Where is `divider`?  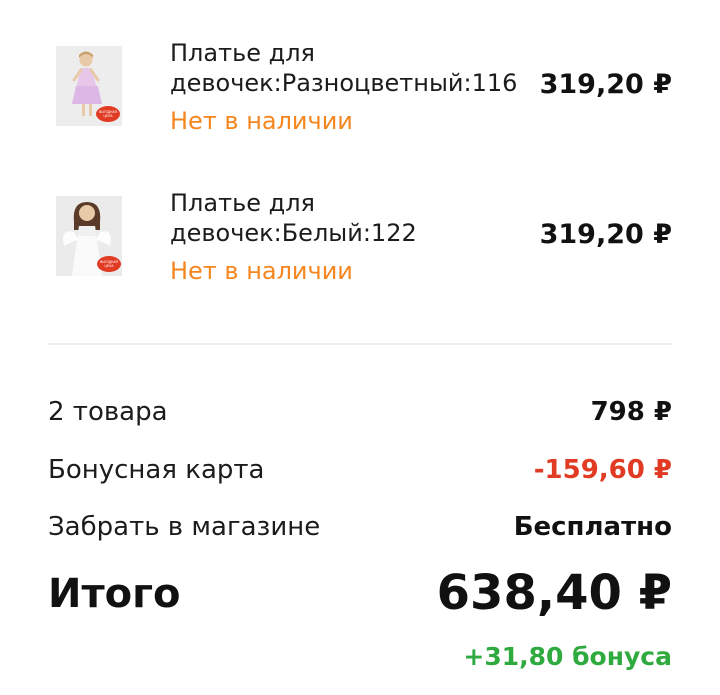
divider is located at coordinates (360, 344).